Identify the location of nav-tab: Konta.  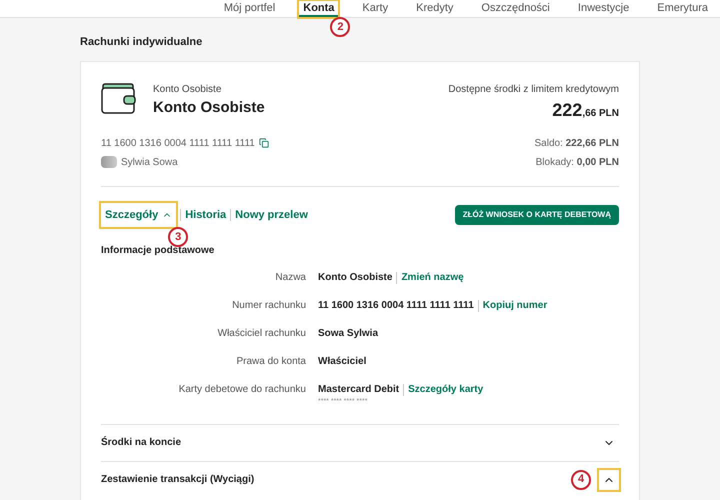
(318, 9).